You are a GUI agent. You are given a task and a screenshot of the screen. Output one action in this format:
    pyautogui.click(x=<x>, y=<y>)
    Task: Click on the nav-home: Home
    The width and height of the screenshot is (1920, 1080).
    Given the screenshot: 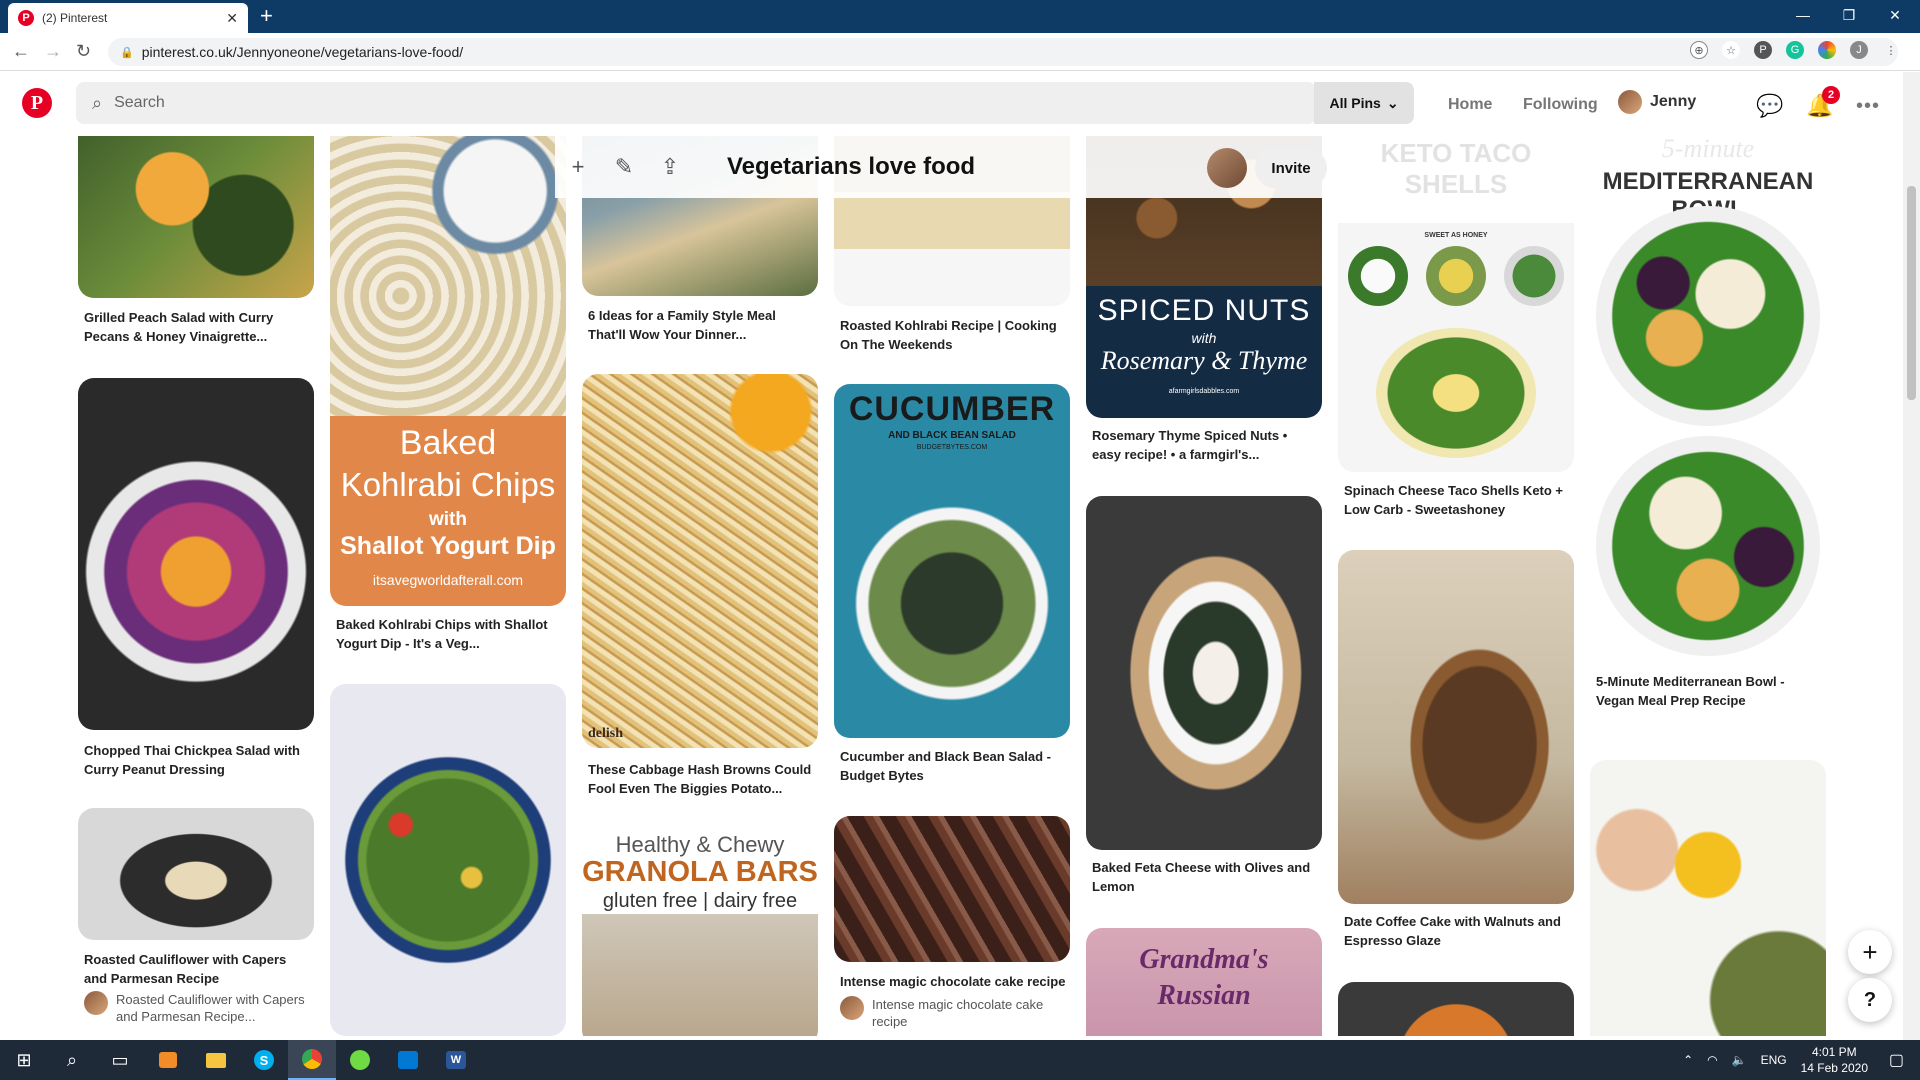 What is the action you would take?
    pyautogui.click(x=1470, y=105)
    